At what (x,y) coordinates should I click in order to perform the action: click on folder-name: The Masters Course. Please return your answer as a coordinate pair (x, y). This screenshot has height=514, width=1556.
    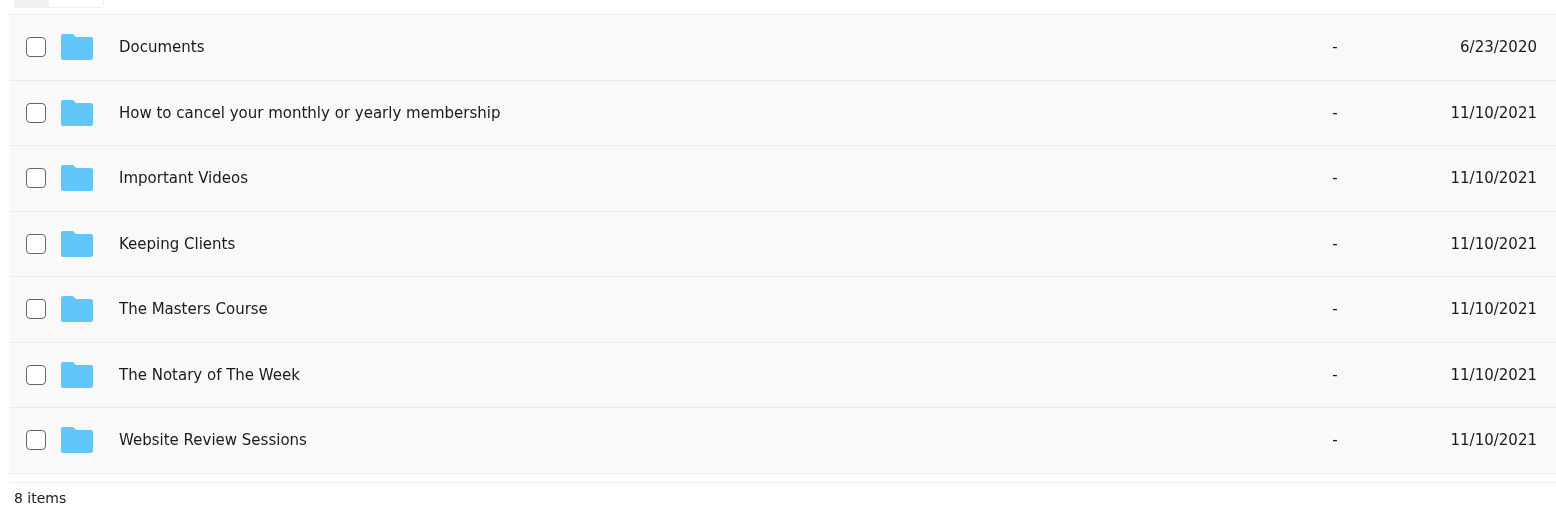
    Looking at the image, I should click on (719, 309).